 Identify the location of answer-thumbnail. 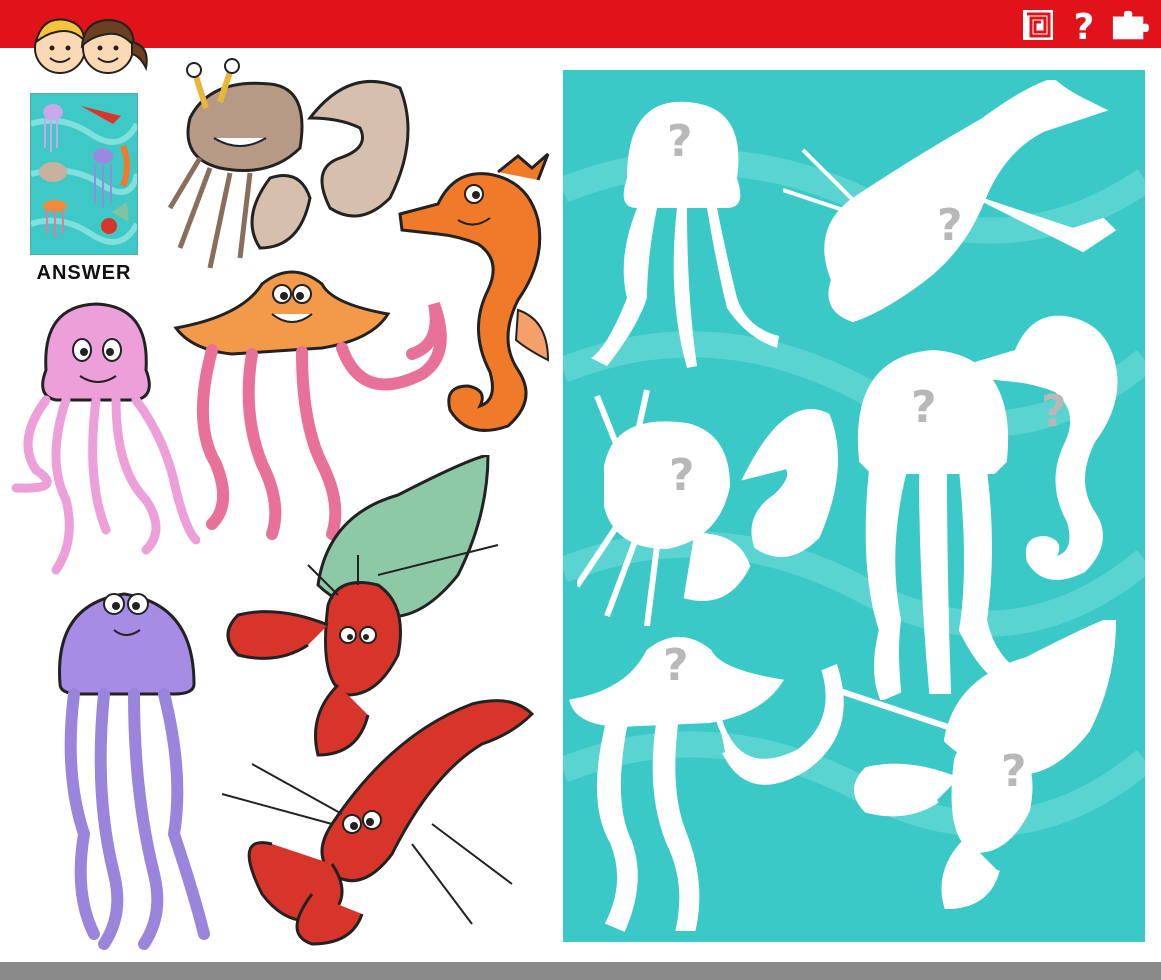
(84, 174).